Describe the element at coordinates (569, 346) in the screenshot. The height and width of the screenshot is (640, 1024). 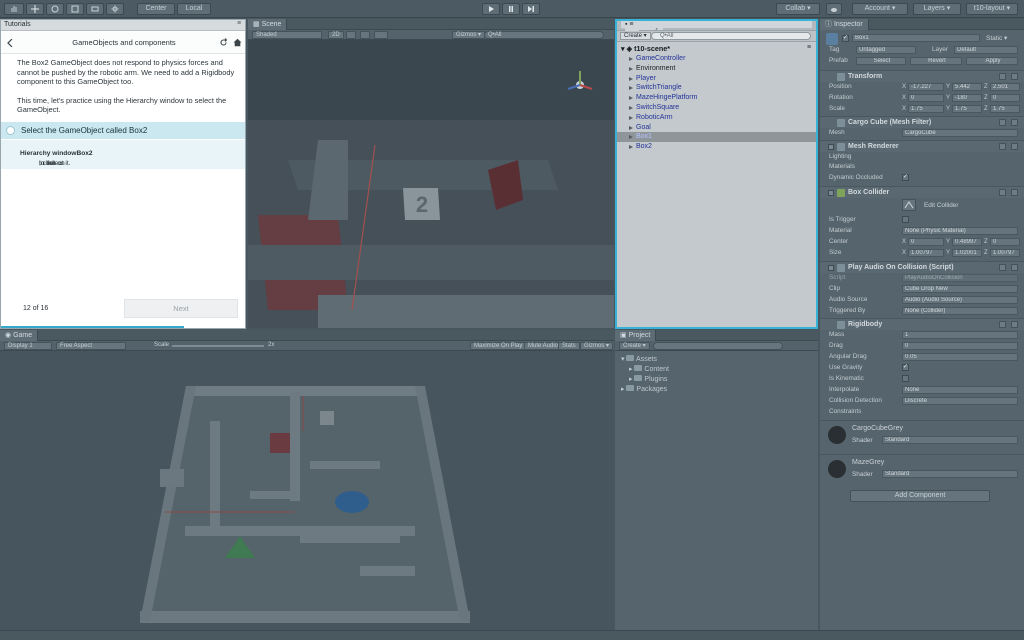
I see `stats-toggle: Stats` at that location.